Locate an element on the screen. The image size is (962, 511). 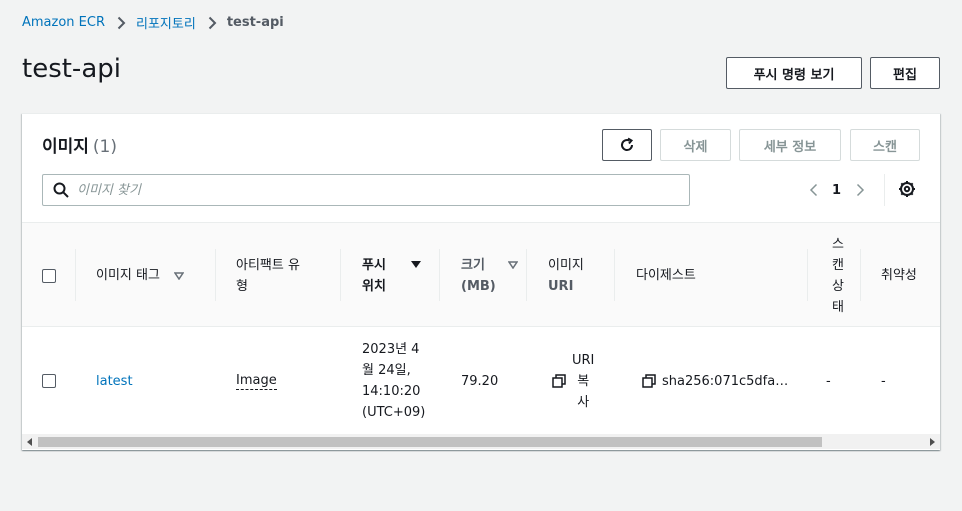
copy-uri-label: 사 is located at coordinates (583, 402).